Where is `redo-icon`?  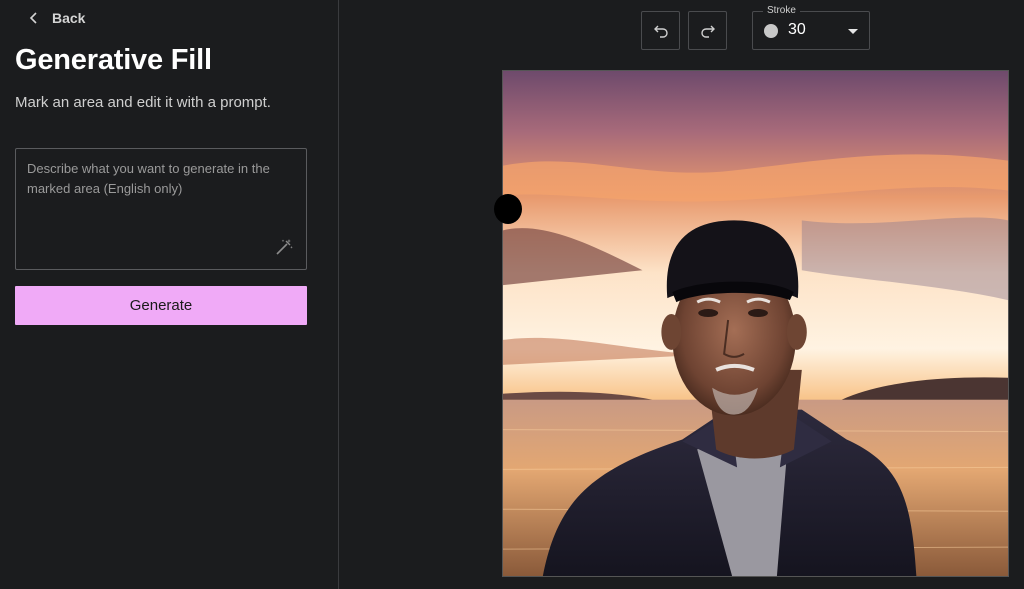
redo-icon is located at coordinates (707, 31).